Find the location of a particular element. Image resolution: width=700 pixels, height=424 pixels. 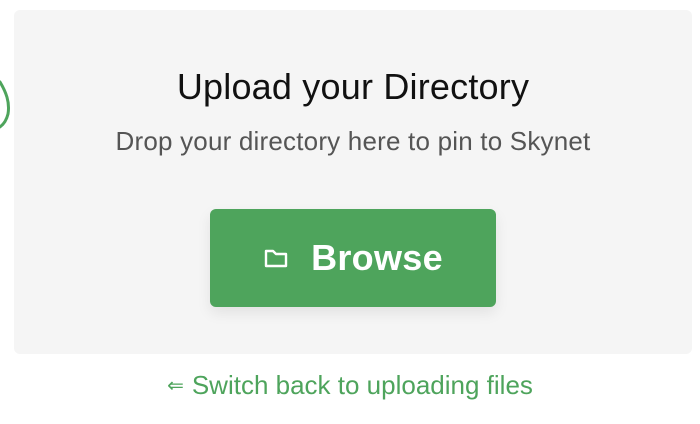

decorative-outline-icon is located at coordinates (5, 104).